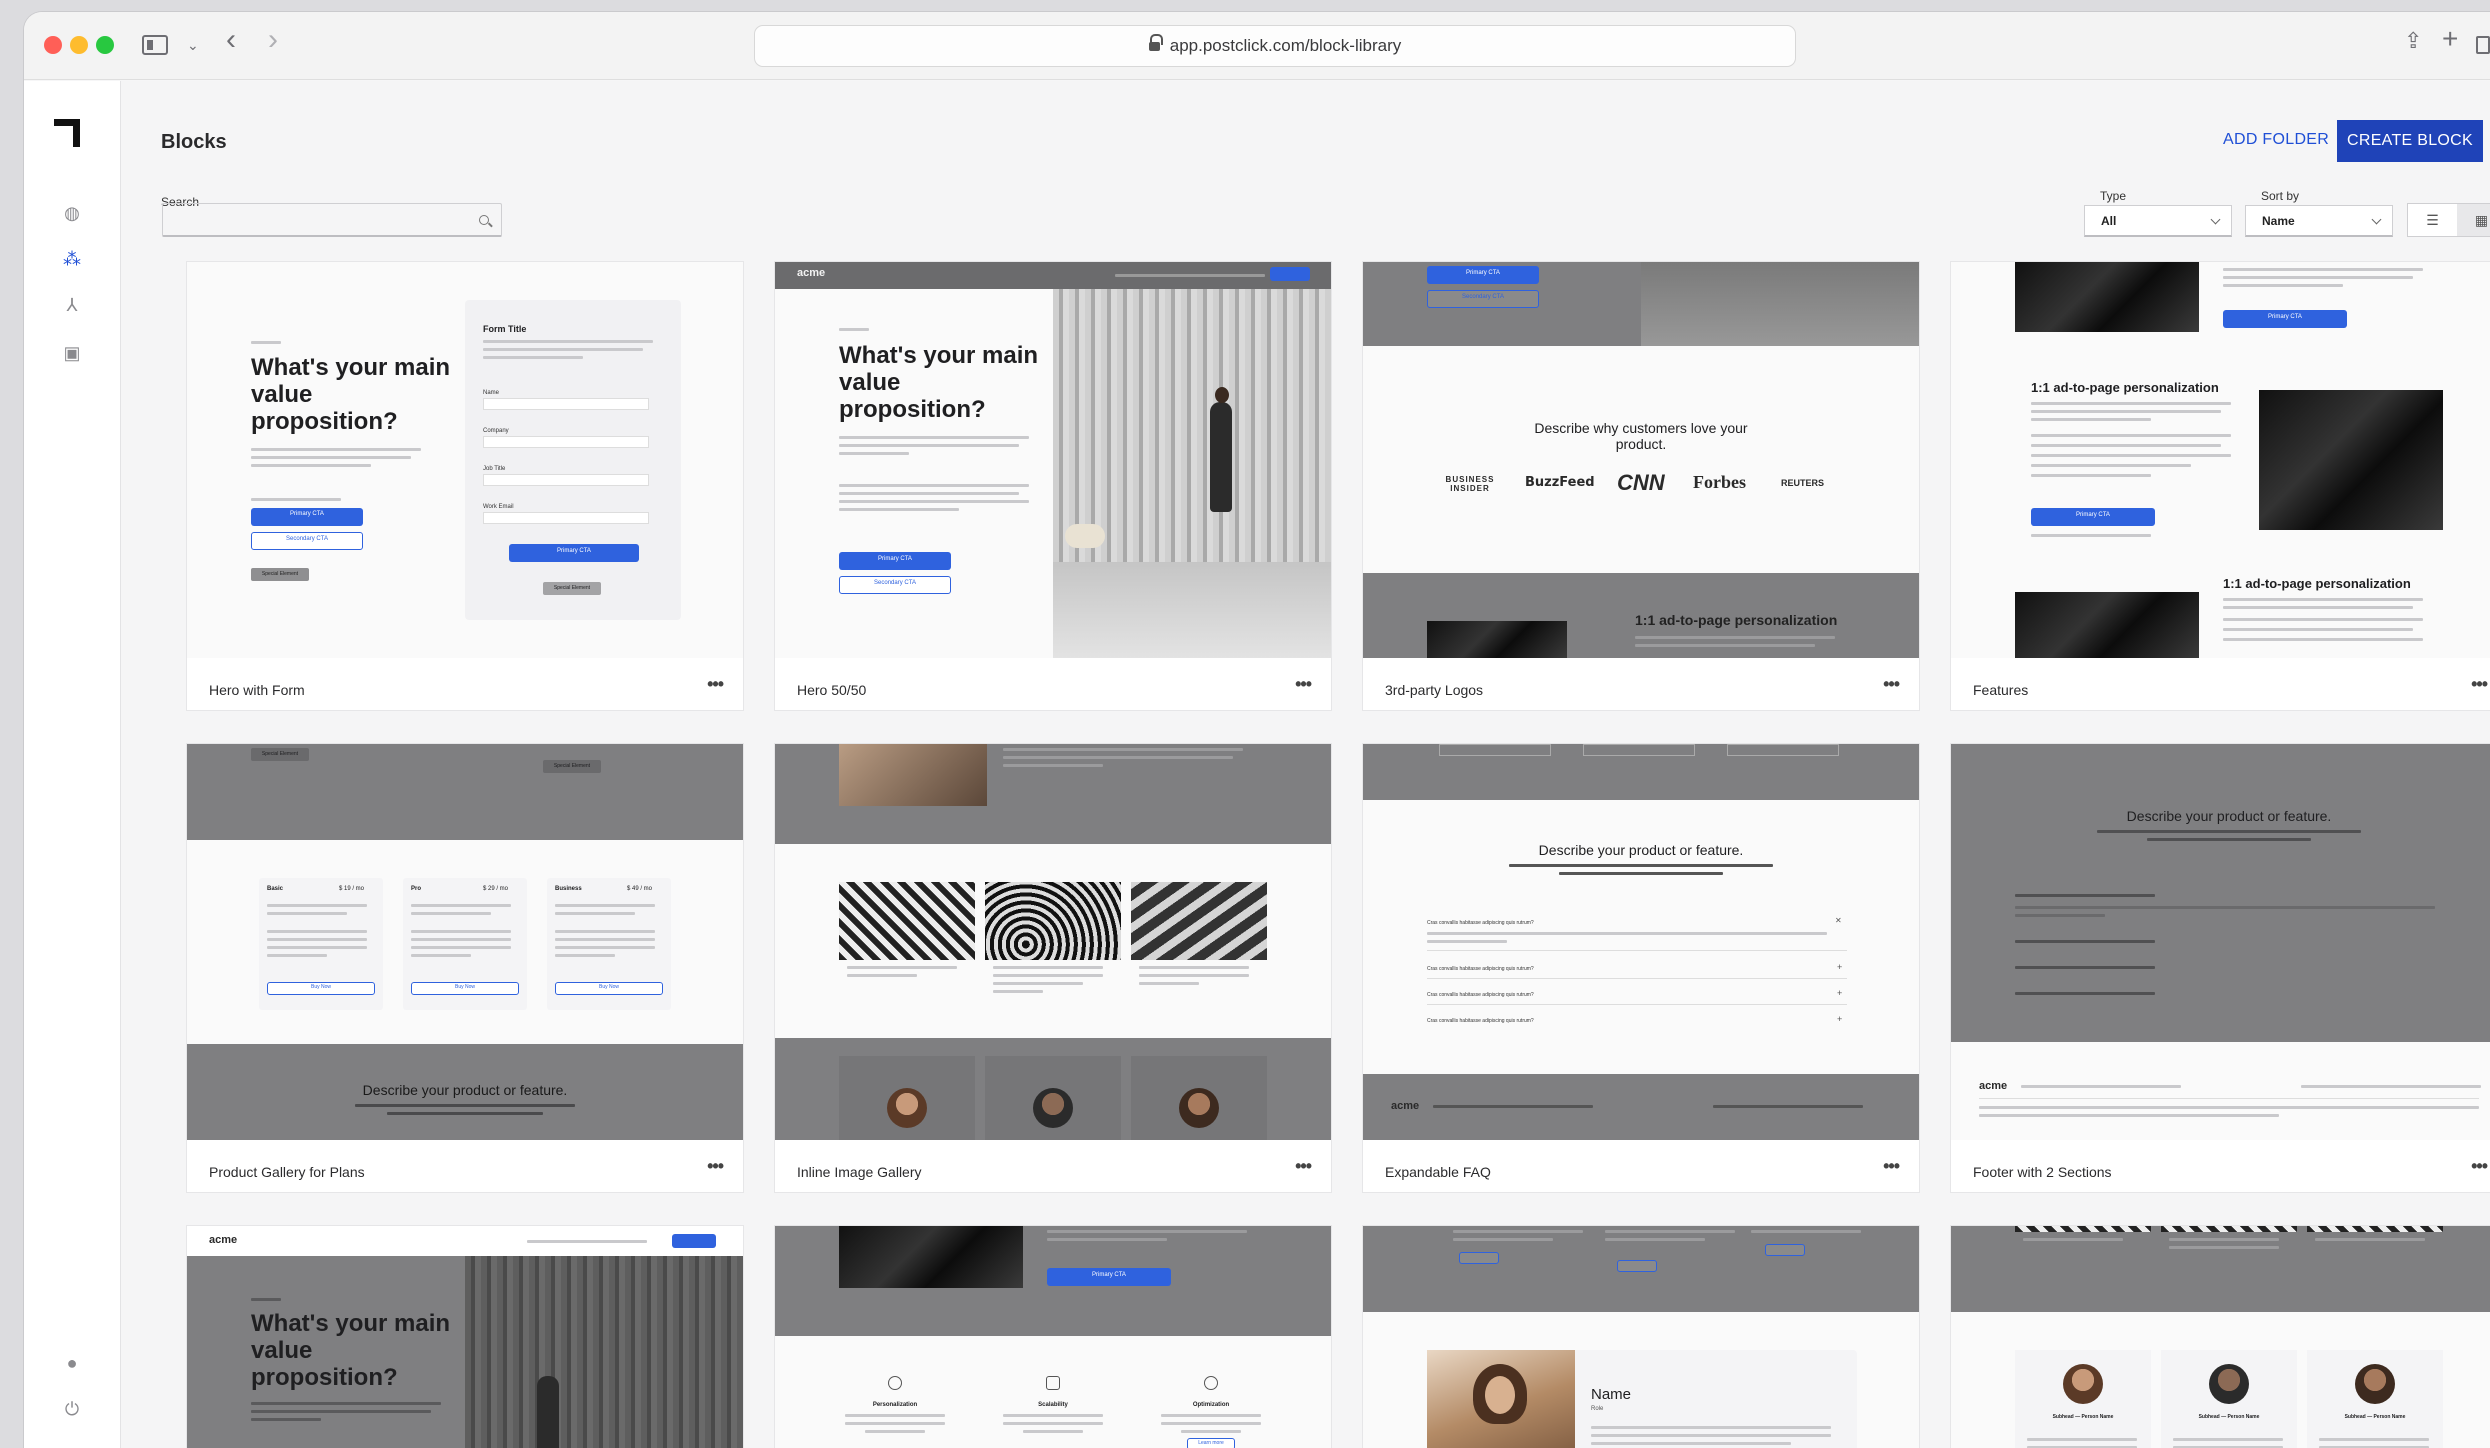 This screenshot has height=1448, width=2490. I want to click on block-card: Inline Image Gallery •••, so click(1053, 968).